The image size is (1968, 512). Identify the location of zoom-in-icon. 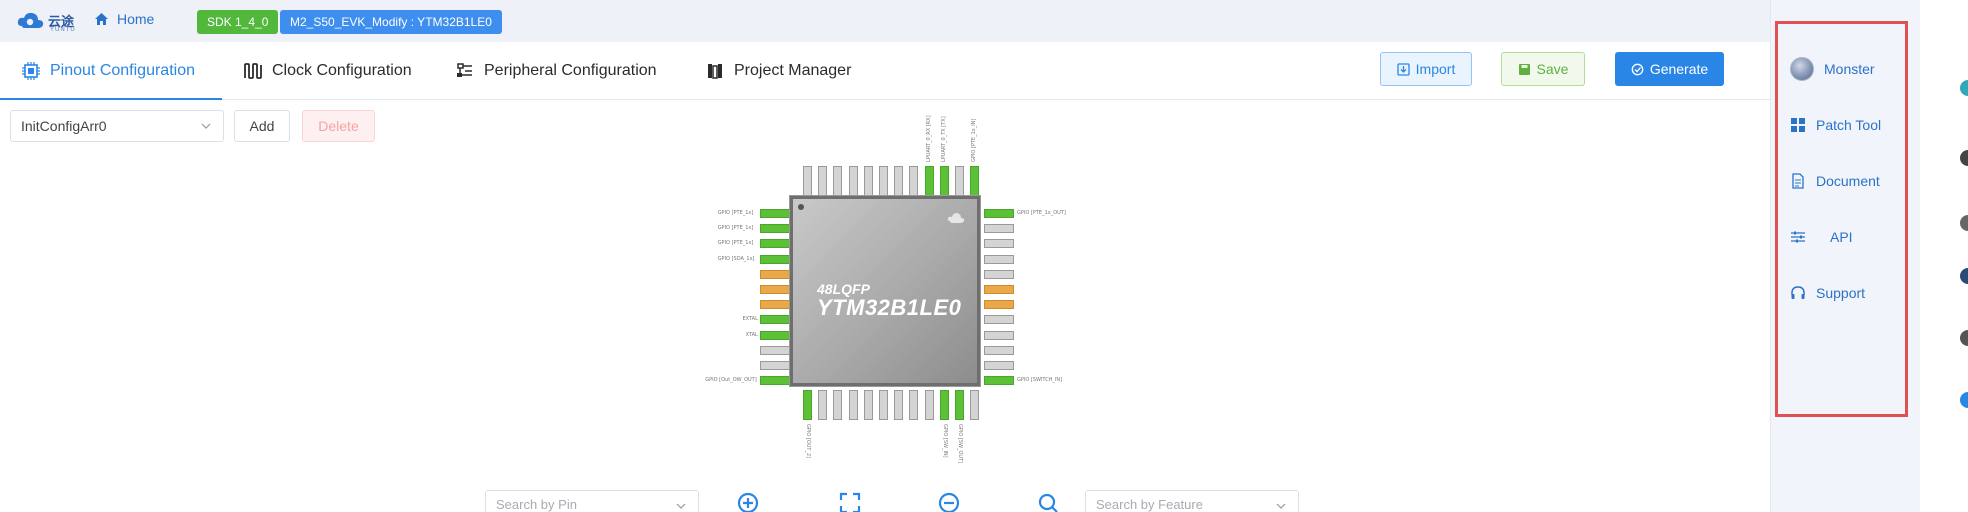
(748, 501).